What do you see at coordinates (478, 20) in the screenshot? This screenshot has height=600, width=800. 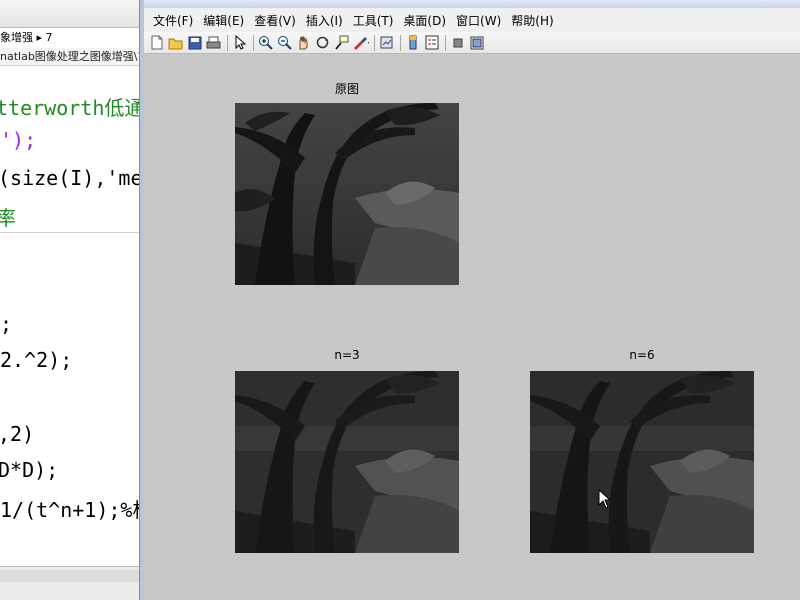 I see `menu-window: 窗口(W)` at bounding box center [478, 20].